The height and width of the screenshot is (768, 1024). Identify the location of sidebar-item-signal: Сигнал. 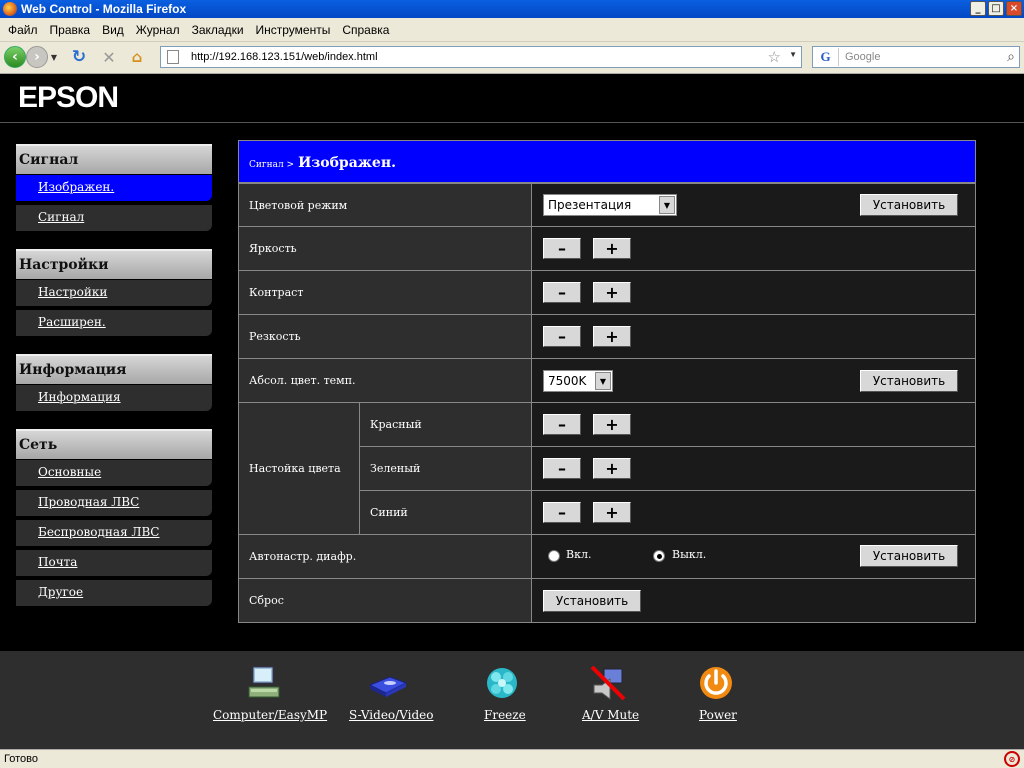
(114, 218).